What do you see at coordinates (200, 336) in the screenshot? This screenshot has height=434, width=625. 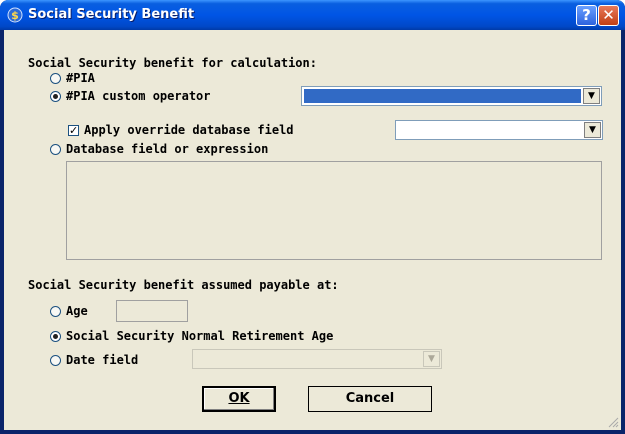 I see `radio-normal-retirement-label: Social Security Normal Retirement Age` at bounding box center [200, 336].